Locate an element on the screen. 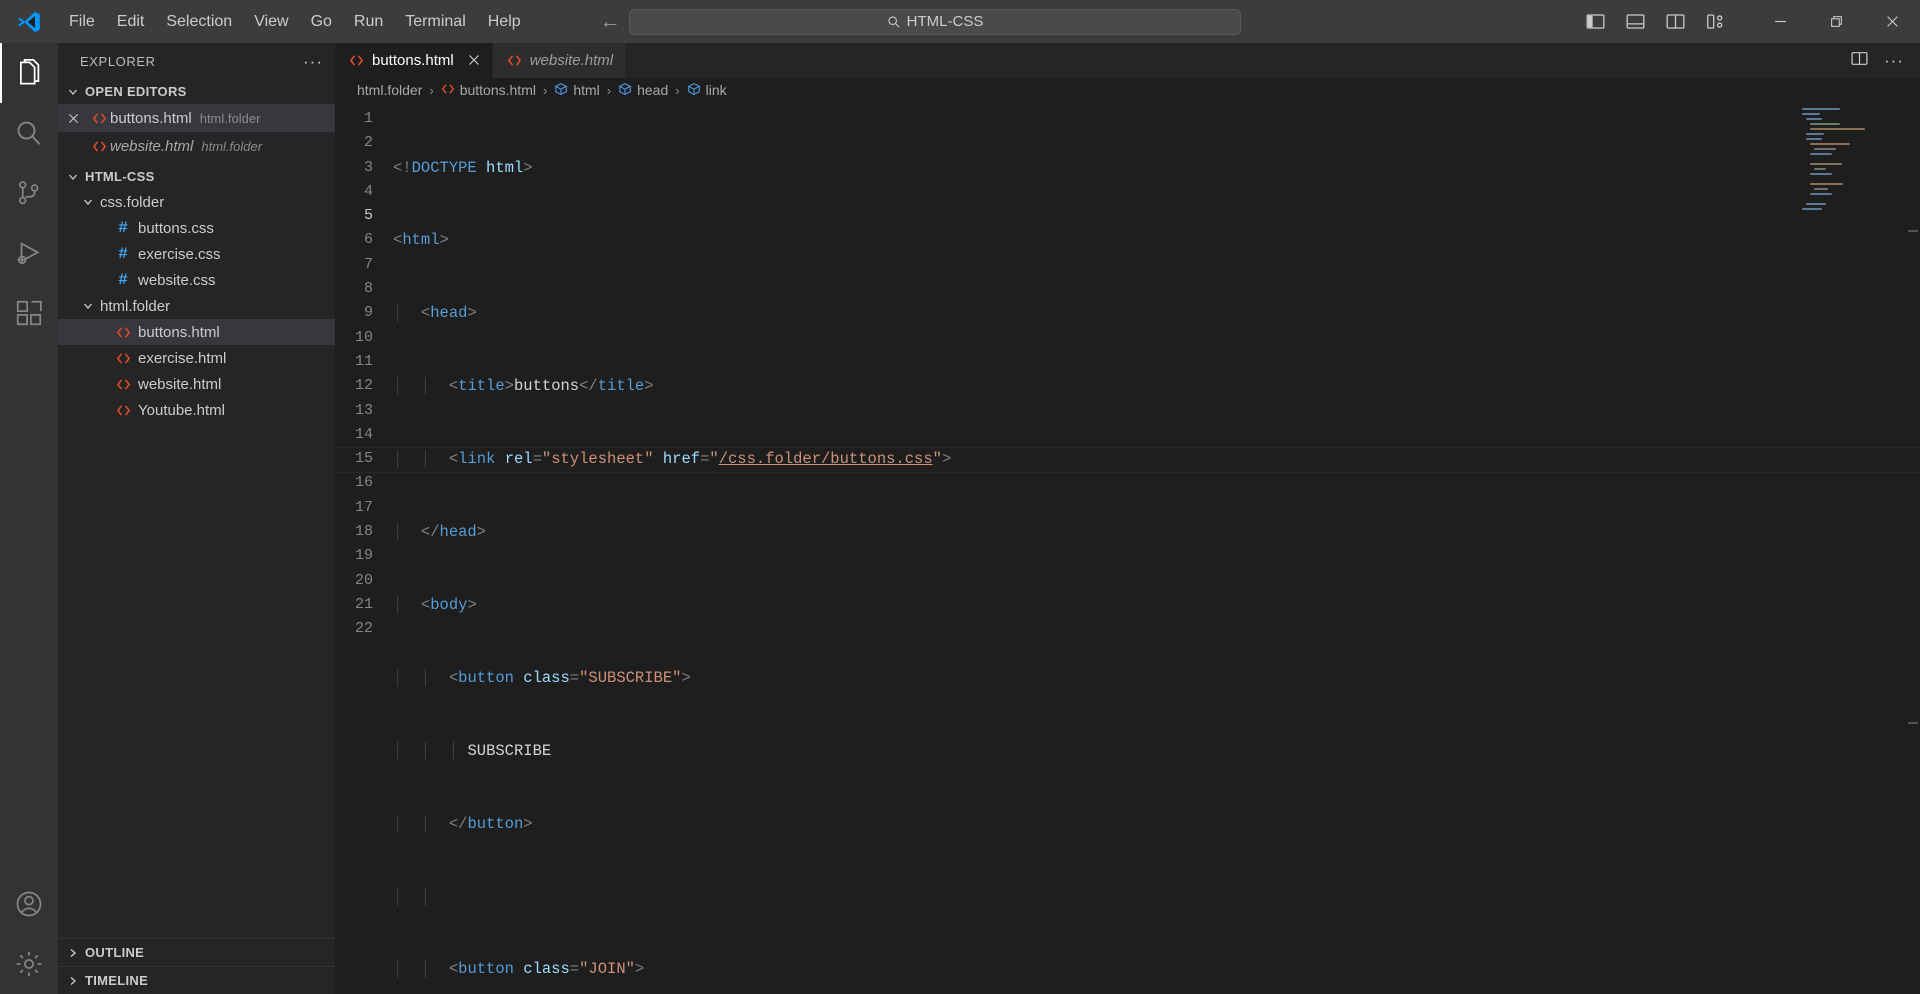 This screenshot has height=994, width=1920. tab-buttons-html: buttons.html is located at coordinates (414, 60).